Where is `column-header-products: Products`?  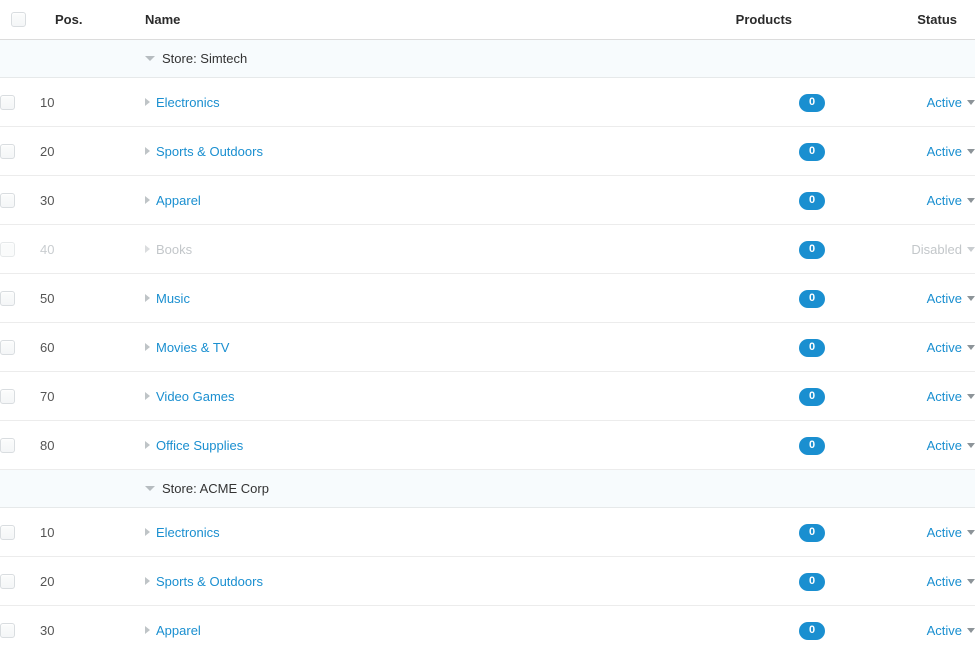 column-header-products: Products is located at coordinates (752, 20).